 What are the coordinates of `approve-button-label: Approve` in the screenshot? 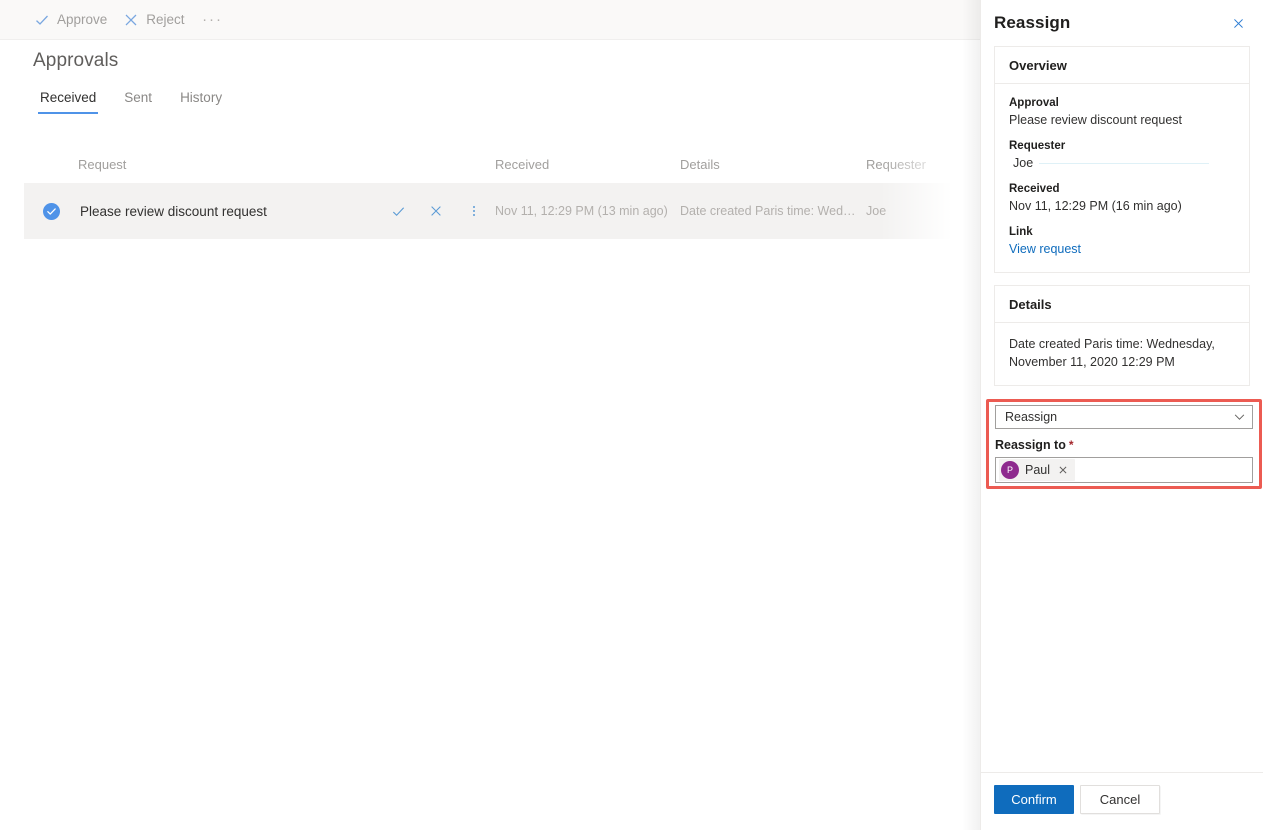 It's located at (82, 19).